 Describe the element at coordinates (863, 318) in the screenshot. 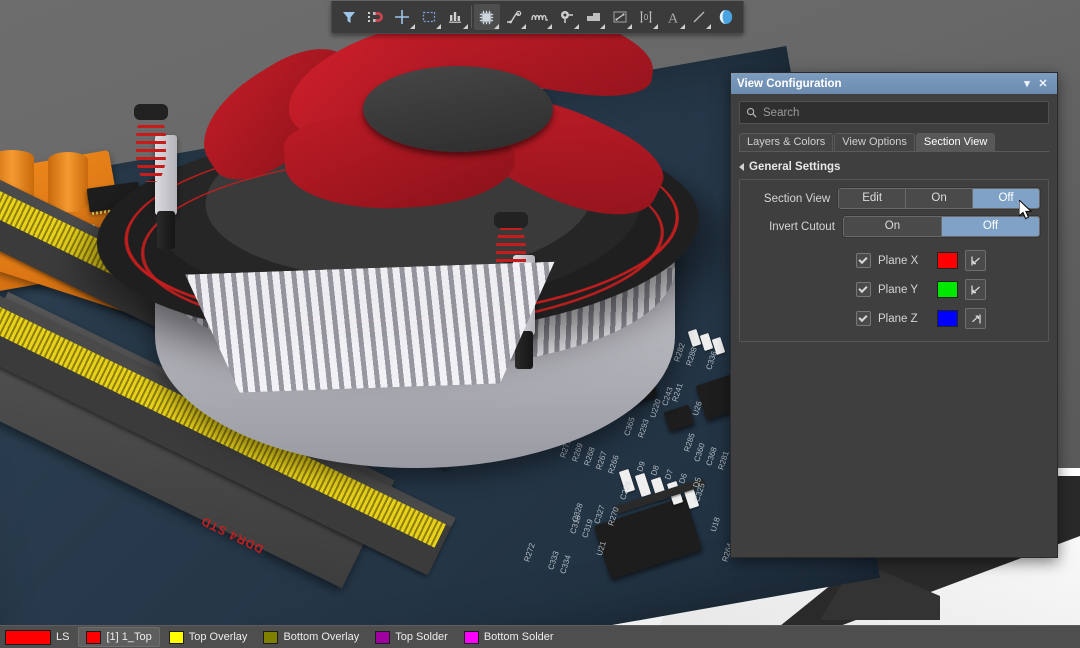

I see `plane-z-checkbox` at that location.